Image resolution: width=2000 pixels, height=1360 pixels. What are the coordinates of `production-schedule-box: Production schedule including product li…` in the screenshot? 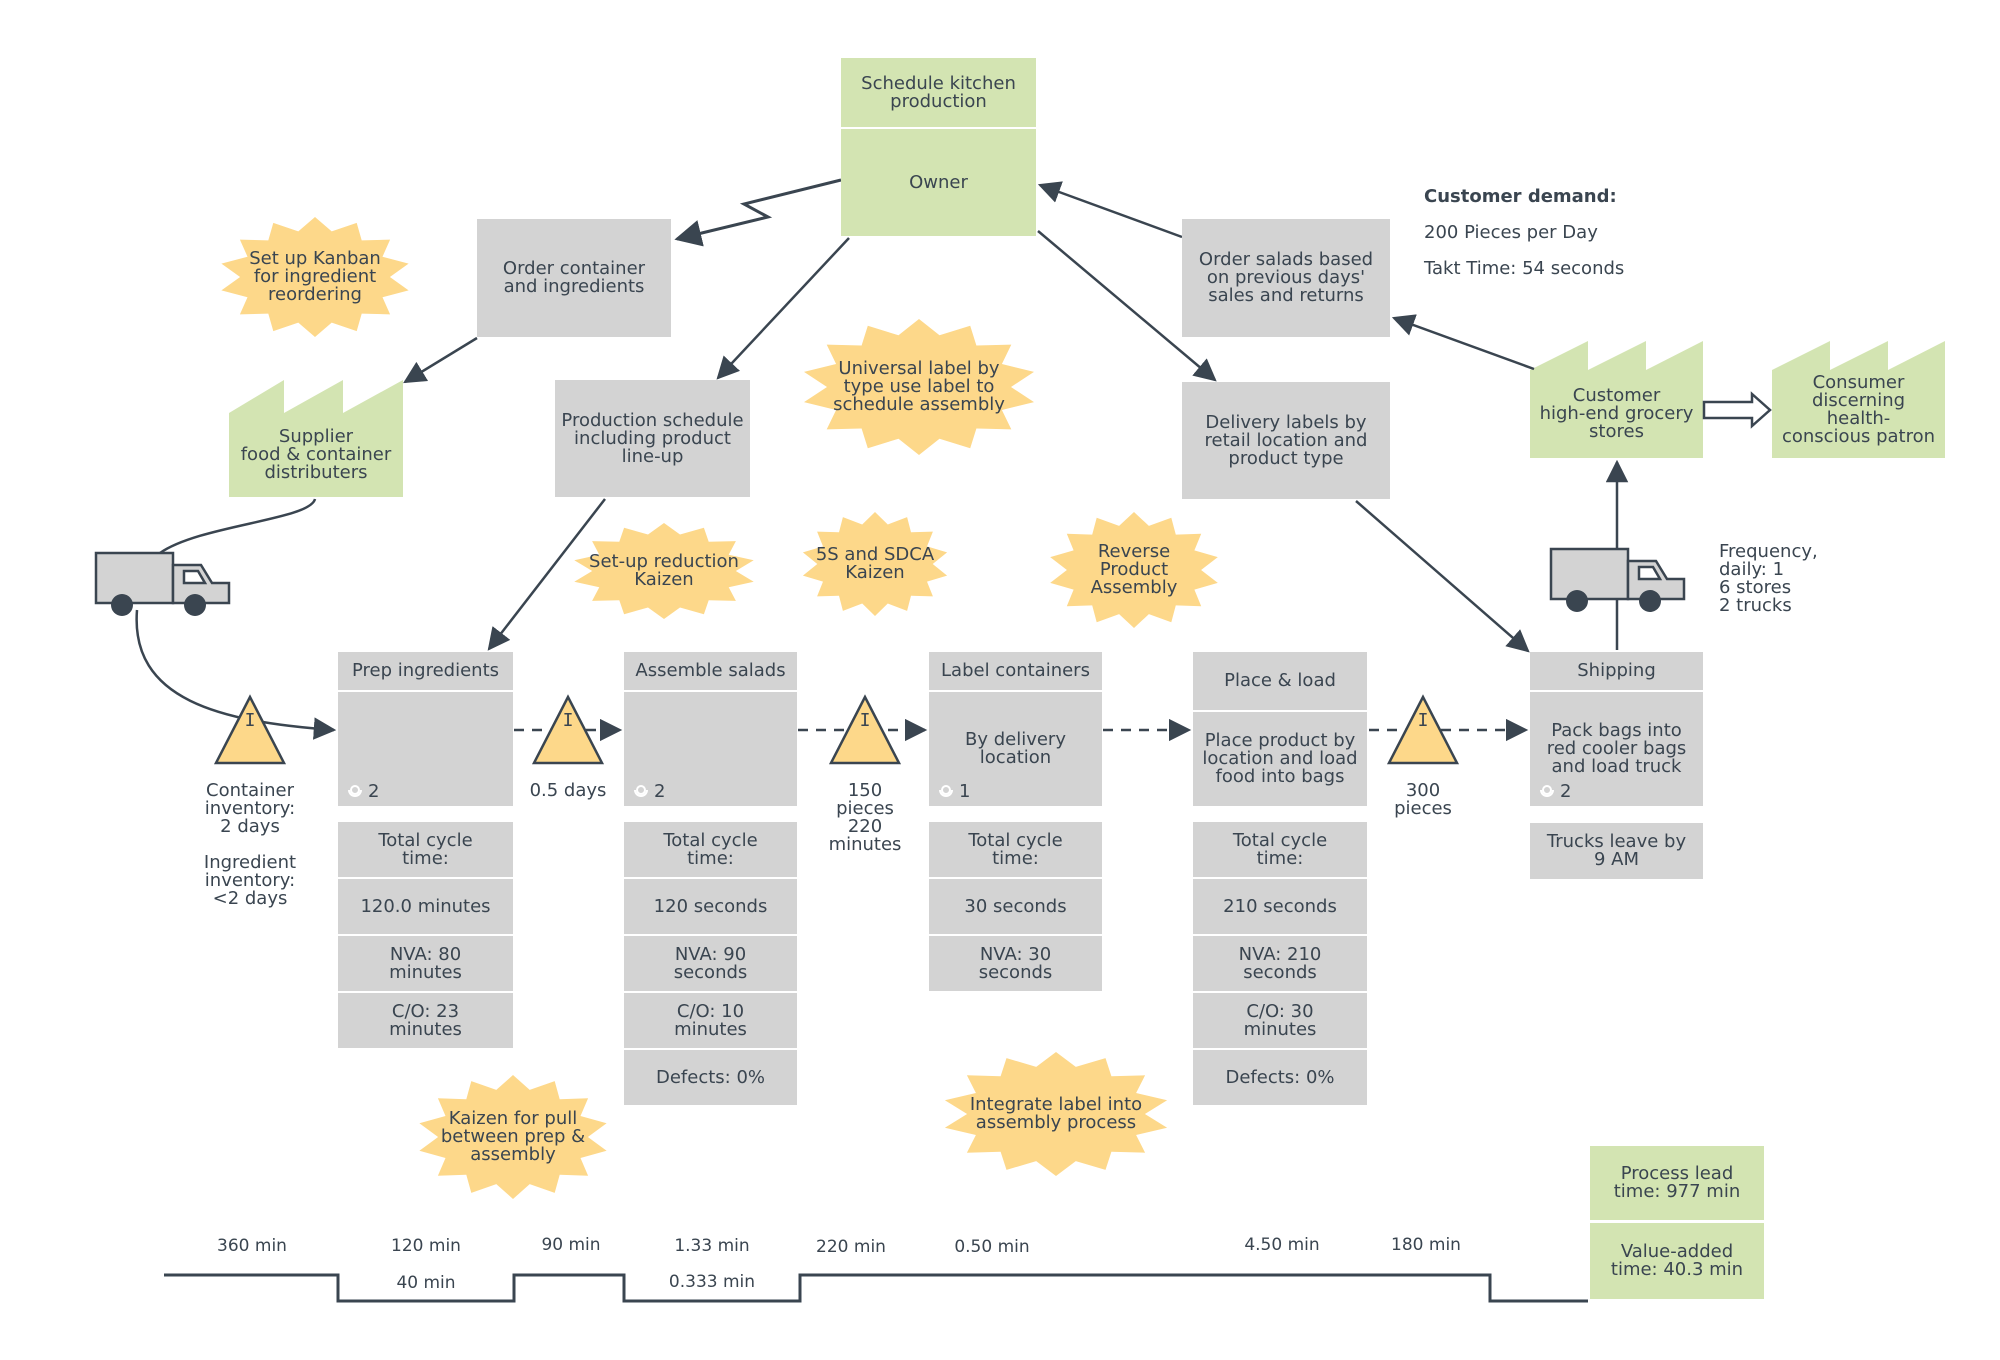 It's located at (652, 438).